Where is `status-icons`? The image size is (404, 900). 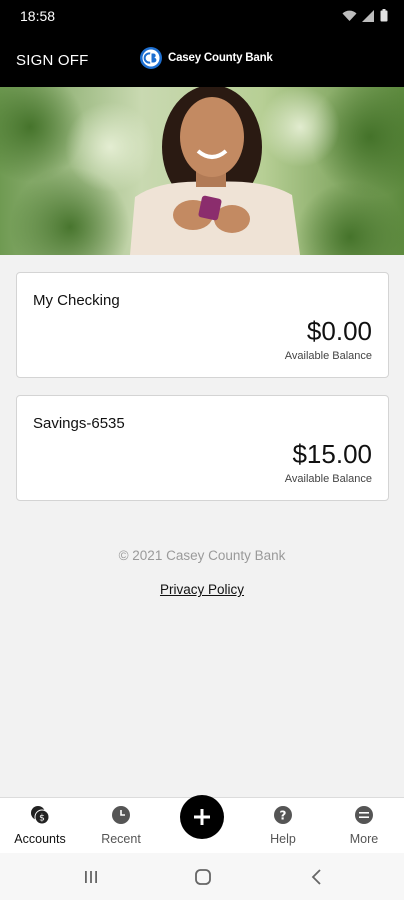 status-icons is located at coordinates (365, 15).